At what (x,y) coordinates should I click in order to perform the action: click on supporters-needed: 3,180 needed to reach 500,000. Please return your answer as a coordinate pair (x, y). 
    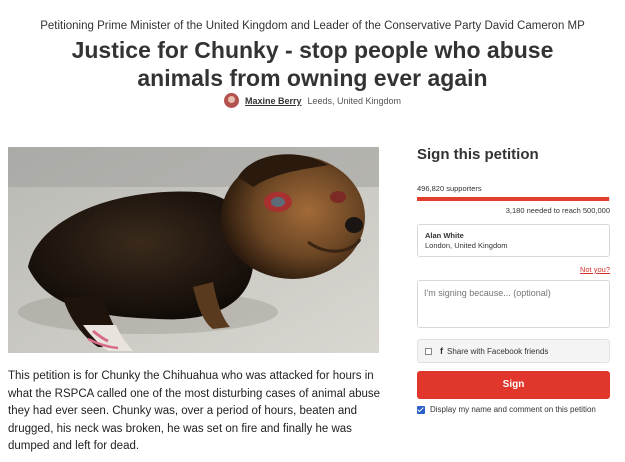
    Looking at the image, I should click on (557, 210).